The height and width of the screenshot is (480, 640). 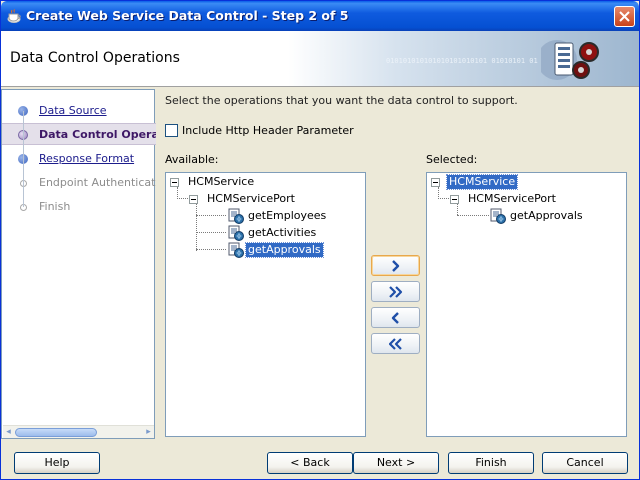 What do you see at coordinates (268, 130) in the screenshot?
I see `include-http-header-label: Include Http Header Parameter` at bounding box center [268, 130].